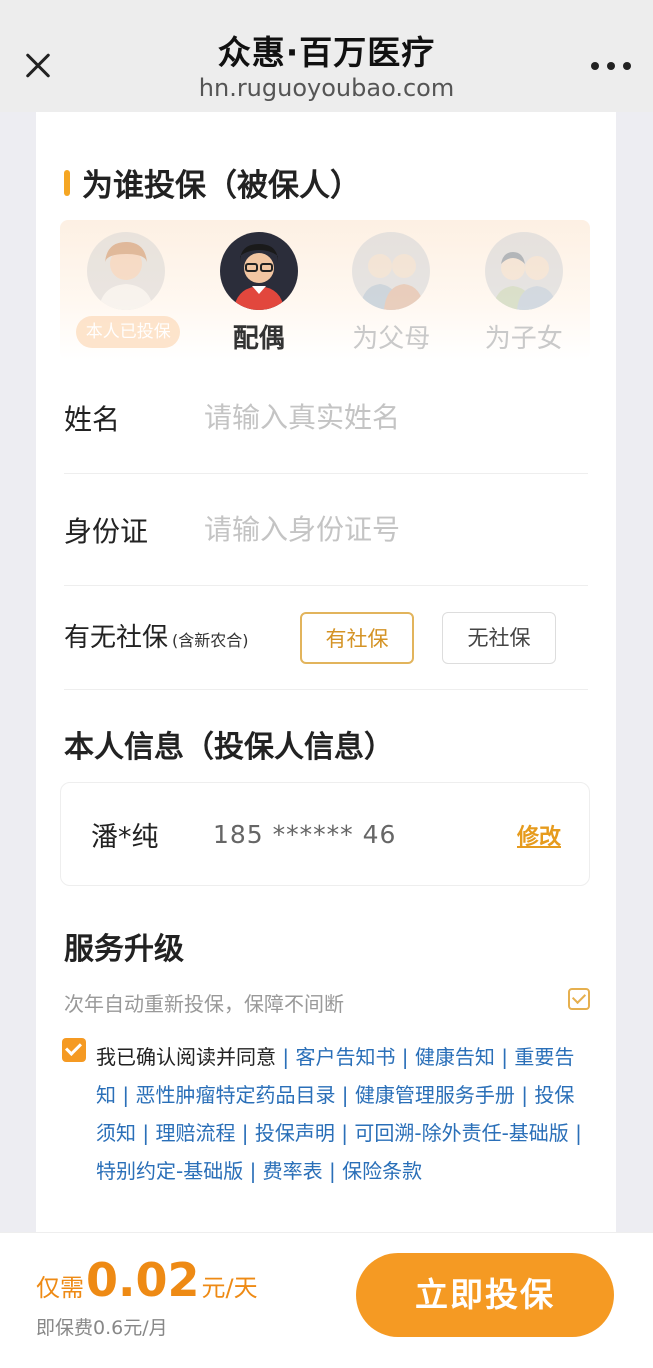 Image resolution: width=653 pixels, height=1368 pixels. Describe the element at coordinates (523, 339) in the screenshot. I see `relation-children-label: 为子女` at that location.